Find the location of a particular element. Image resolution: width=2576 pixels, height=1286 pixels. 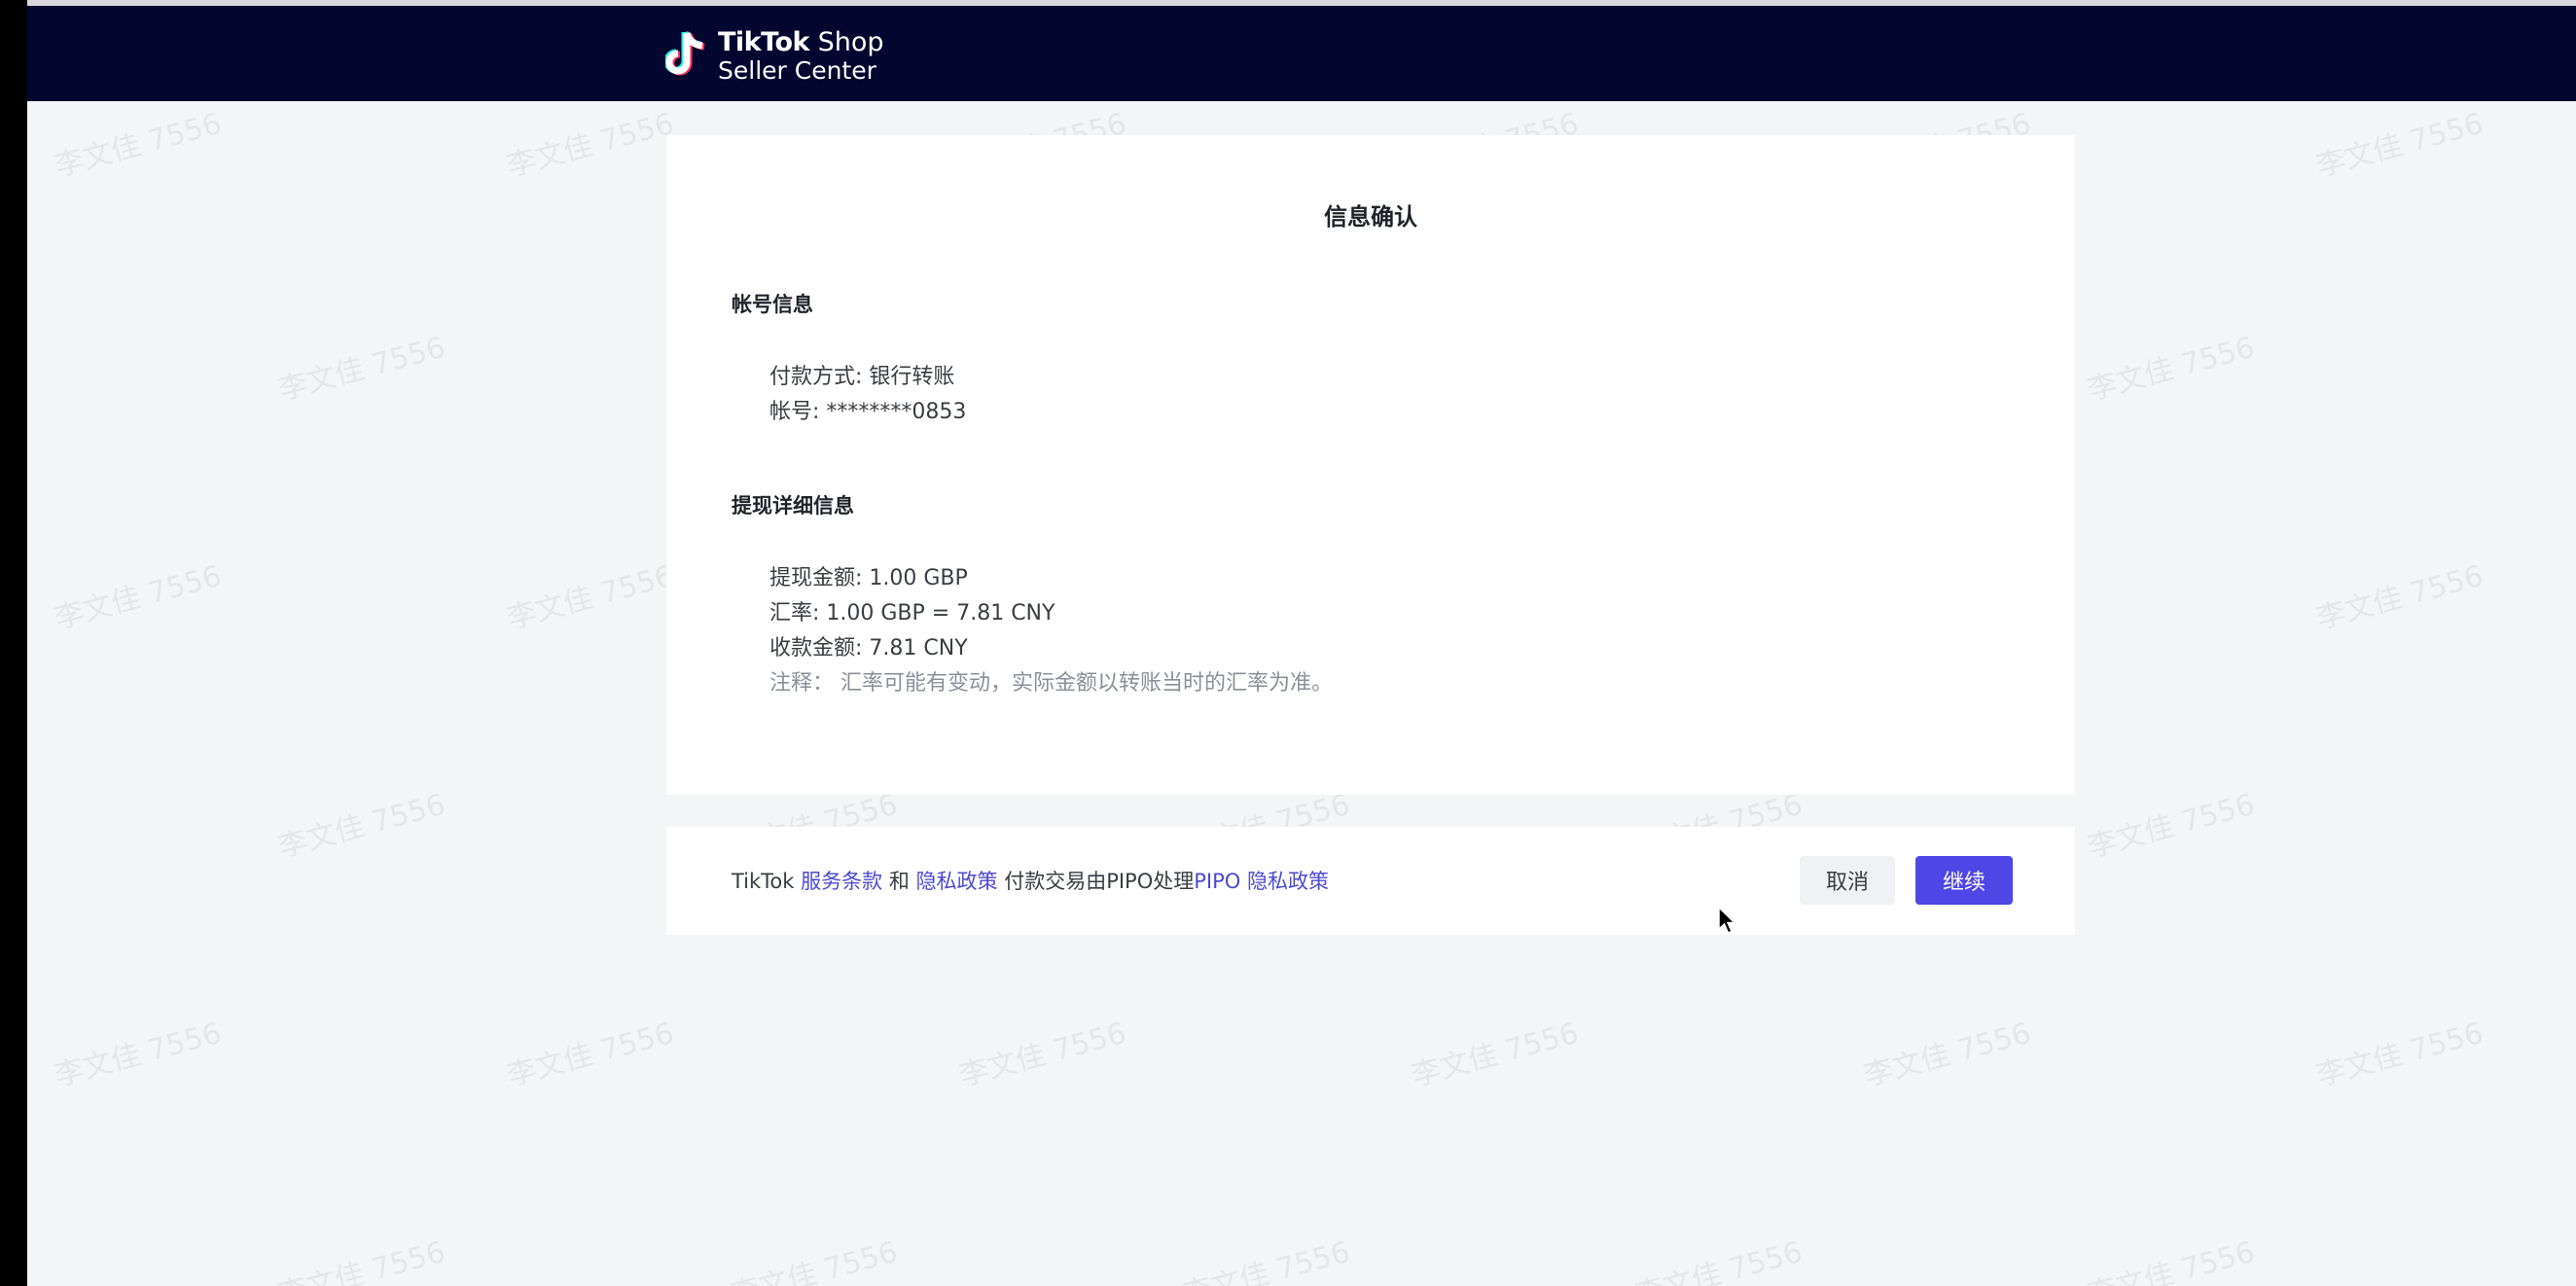

exchange-note-text: 注释： 汇率可能有变动，实际金额以转账当时的汇率为准。 is located at coordinates (1051, 683).